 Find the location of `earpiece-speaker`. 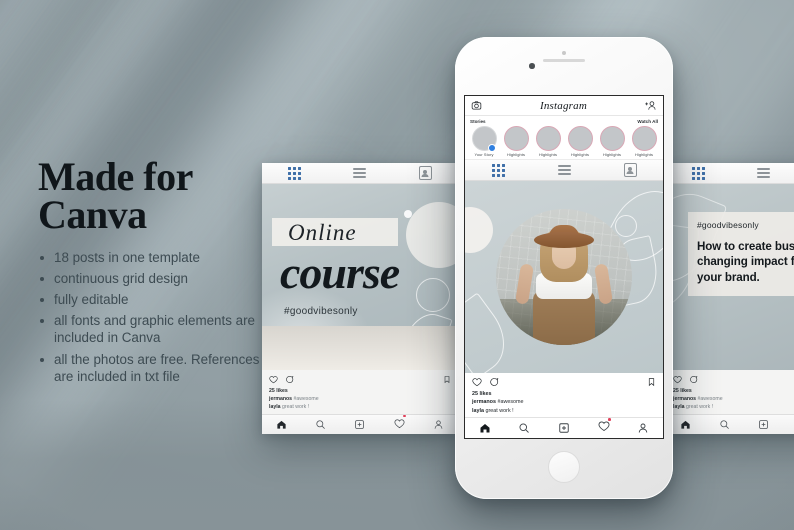

earpiece-speaker is located at coordinates (564, 61).